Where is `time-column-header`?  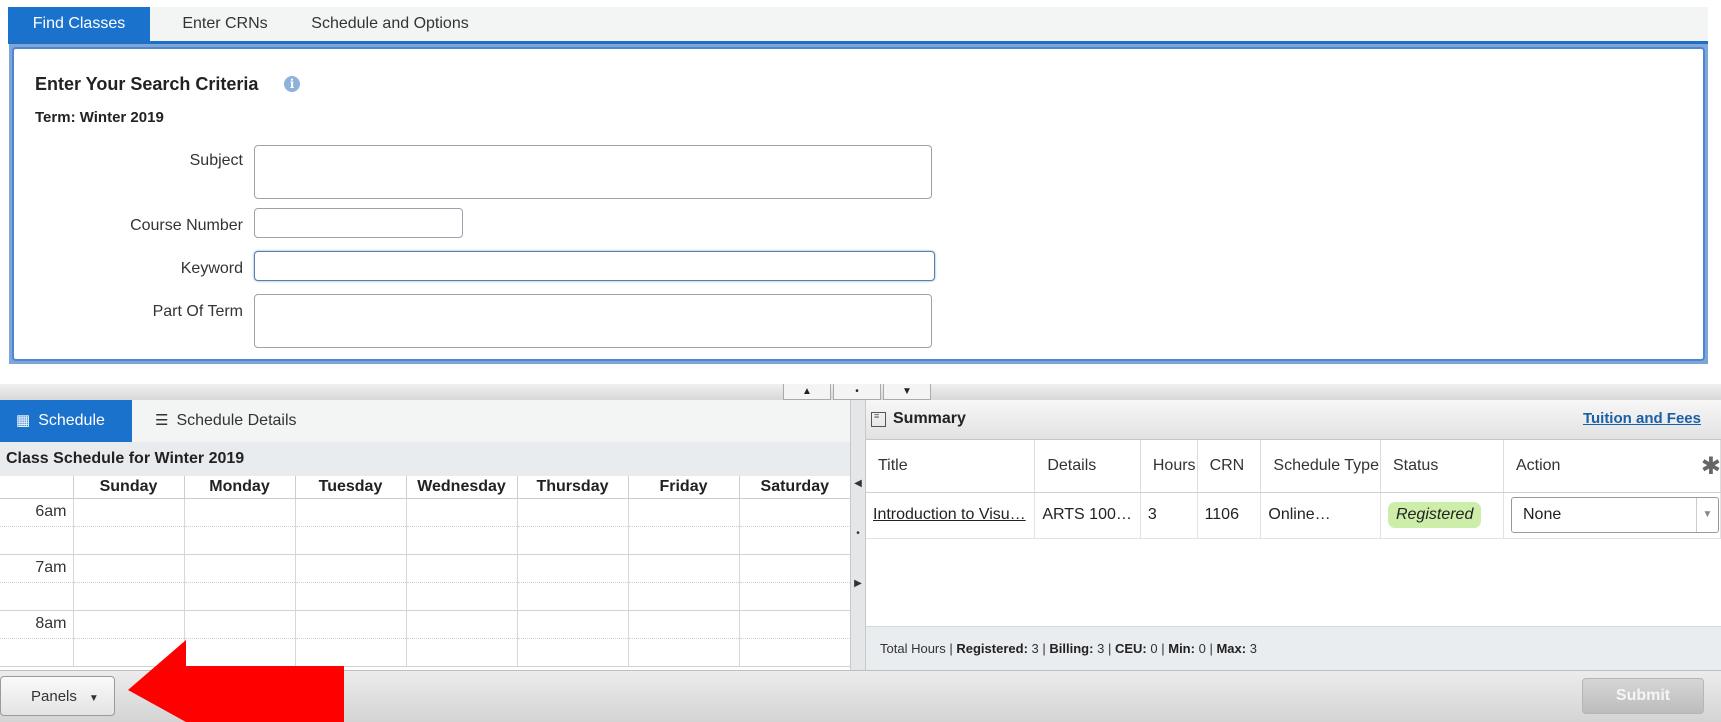 time-column-header is located at coordinates (36, 487).